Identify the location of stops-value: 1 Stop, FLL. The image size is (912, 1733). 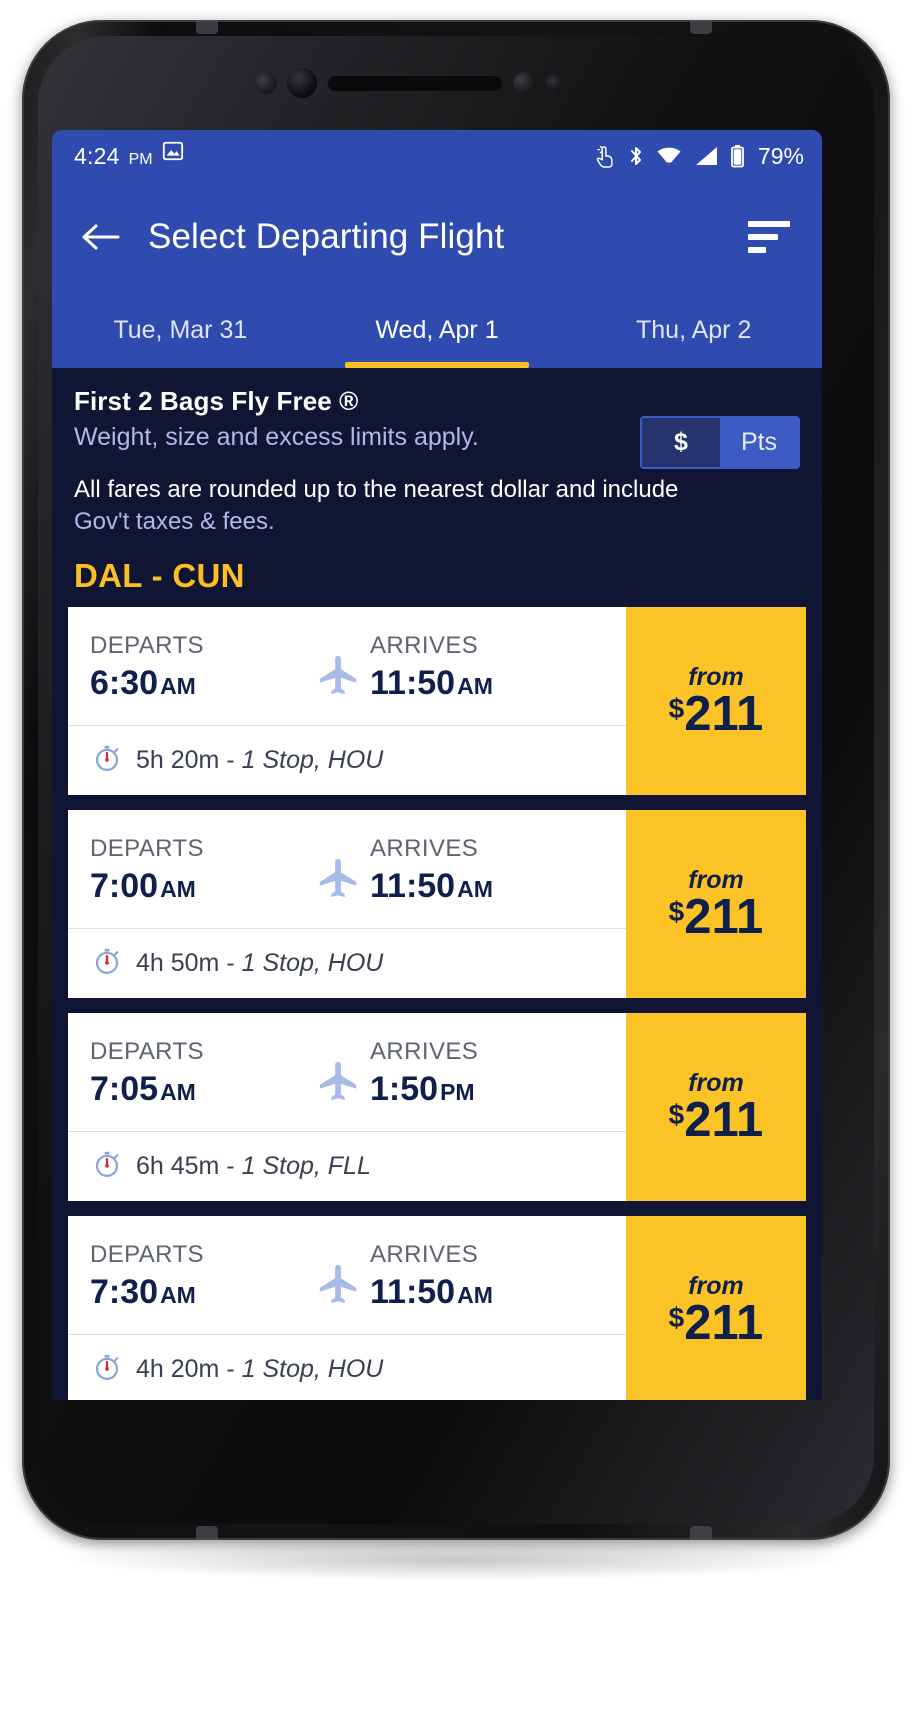
(306, 1166).